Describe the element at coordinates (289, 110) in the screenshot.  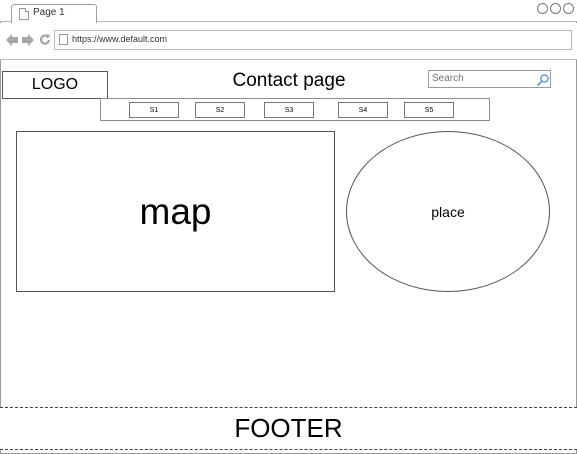
I see `nav-button-s3: S3` at that location.